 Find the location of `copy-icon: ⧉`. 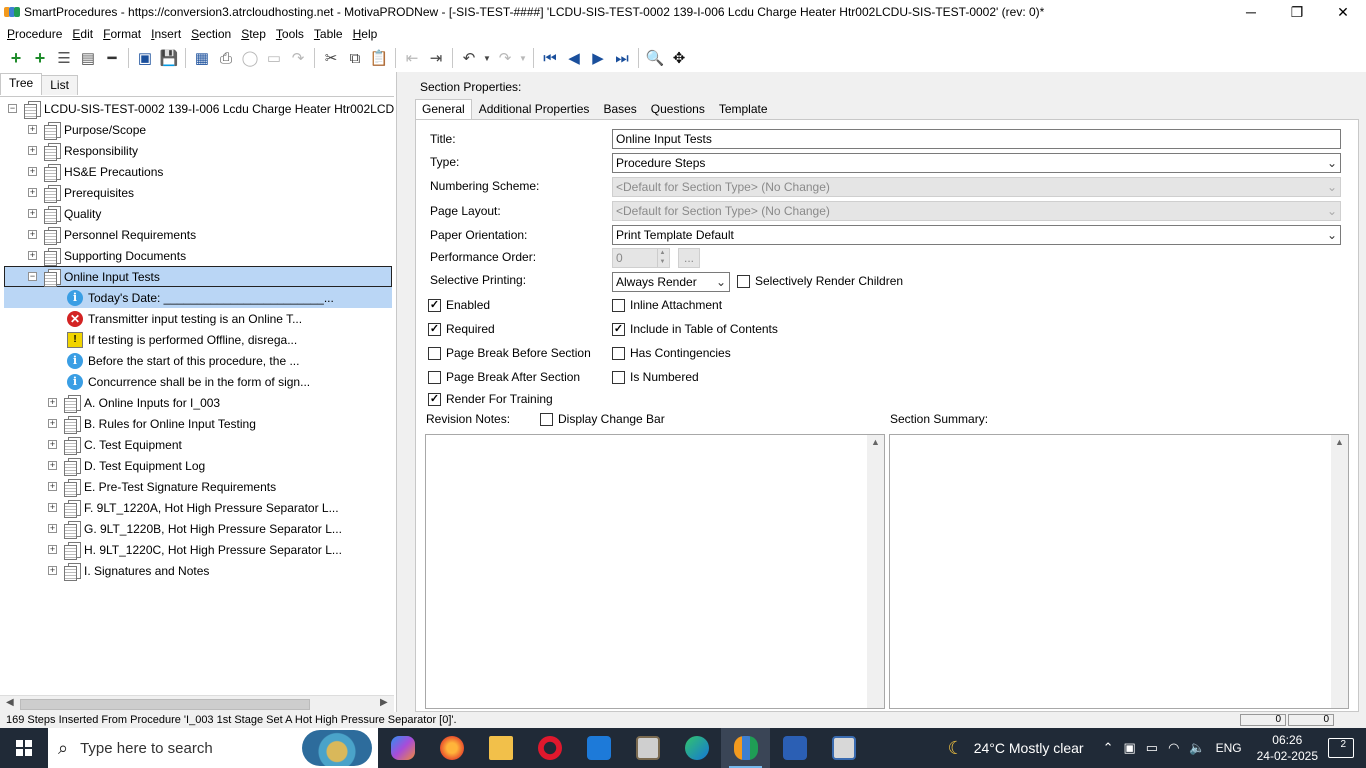

copy-icon: ⧉ is located at coordinates (355, 58).